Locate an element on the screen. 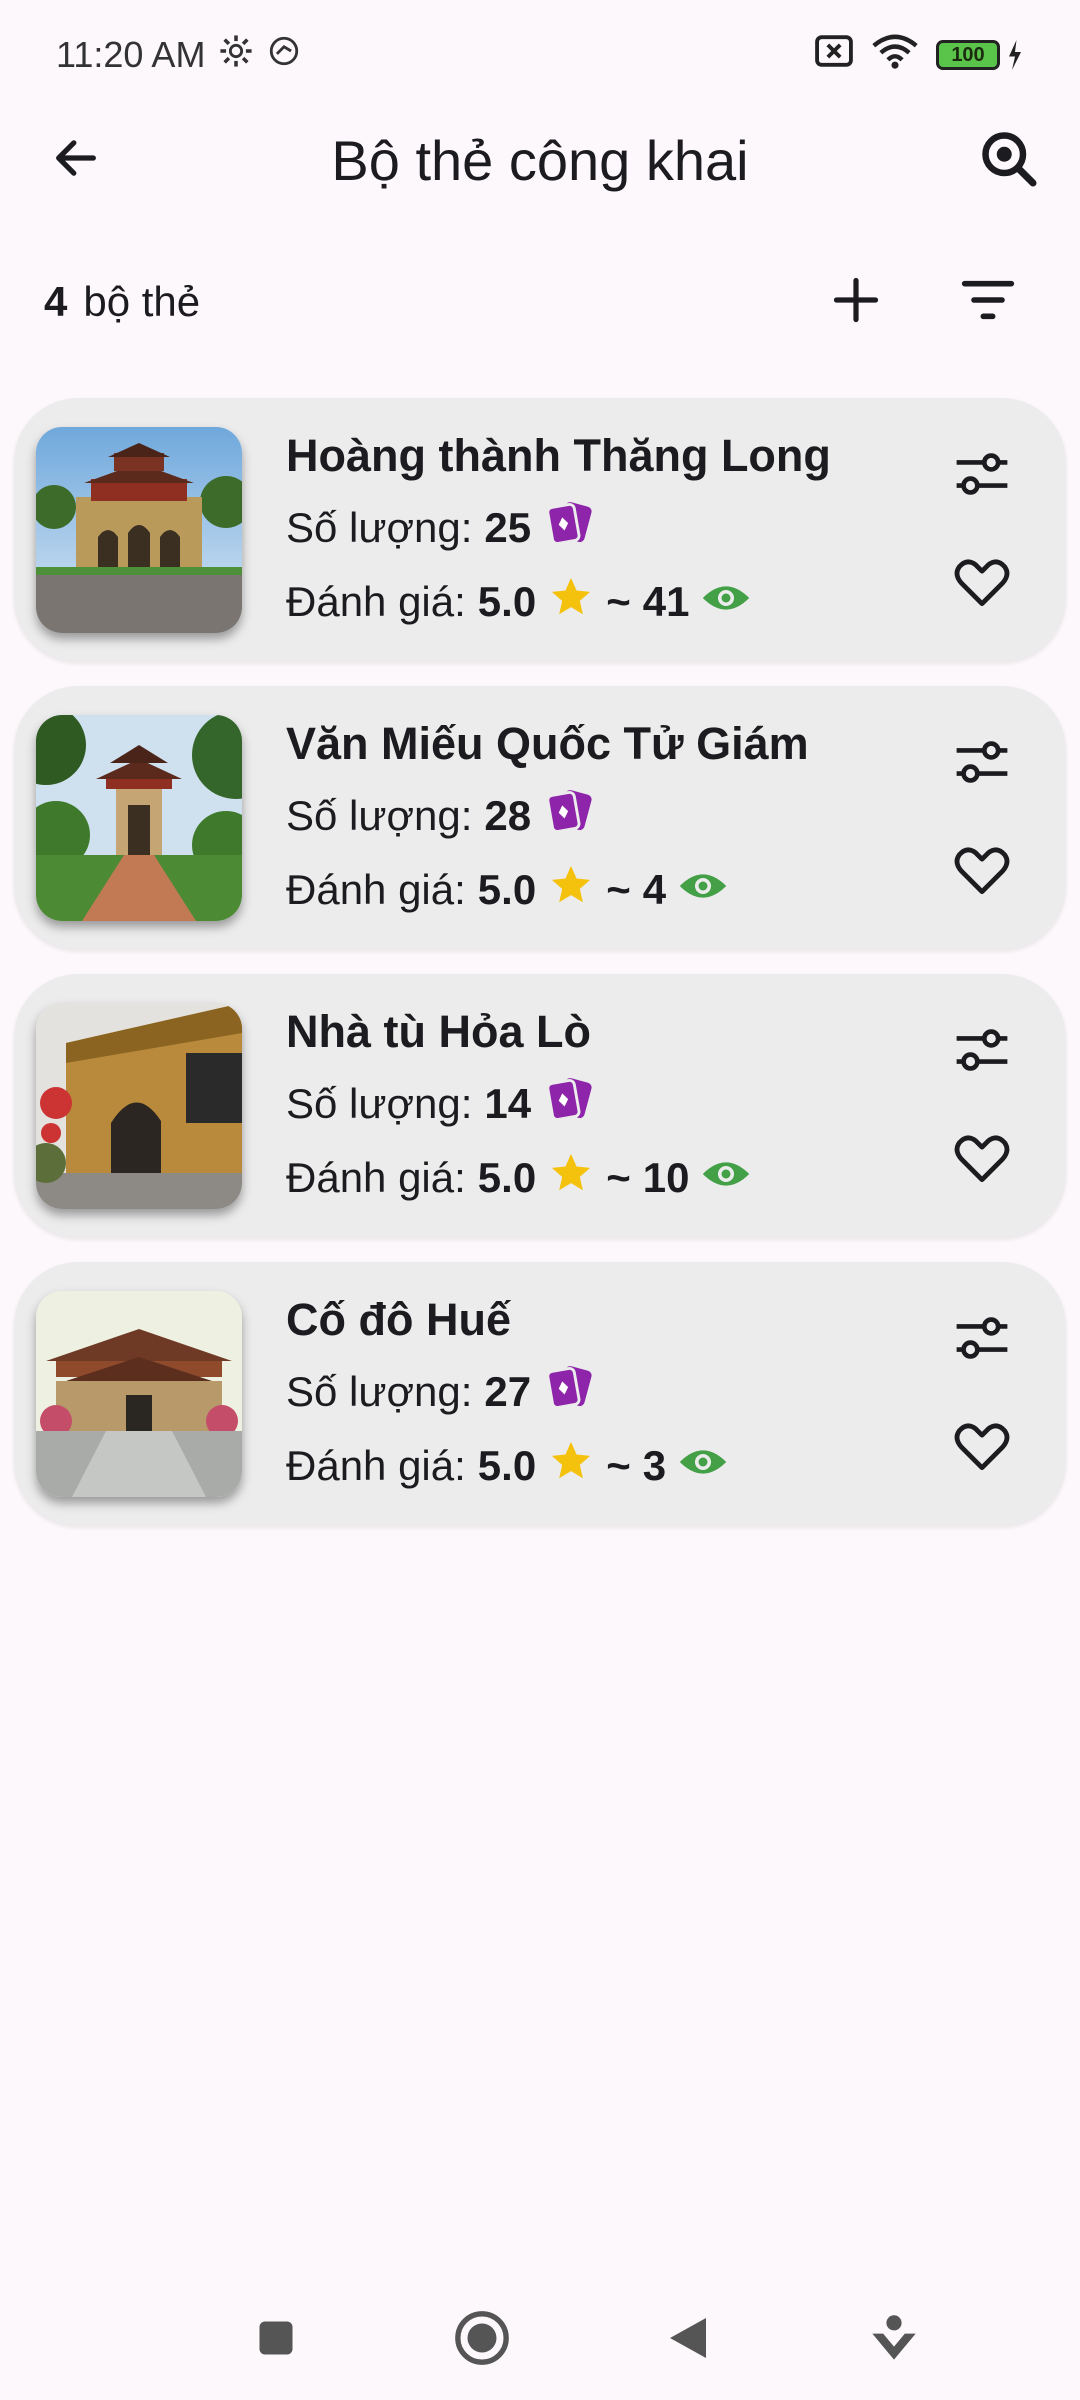 The width and height of the screenshot is (1080, 2400). status-bar: 11:20 AM 100 is located at coordinates (540, 55).